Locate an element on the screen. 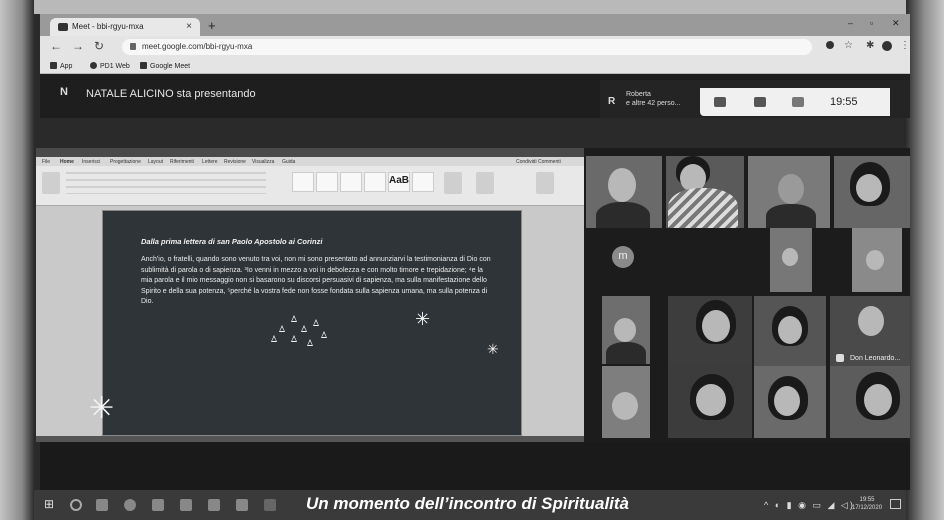 The width and height of the screenshot is (944, 520). chat-icon is located at coordinates (760, 102).